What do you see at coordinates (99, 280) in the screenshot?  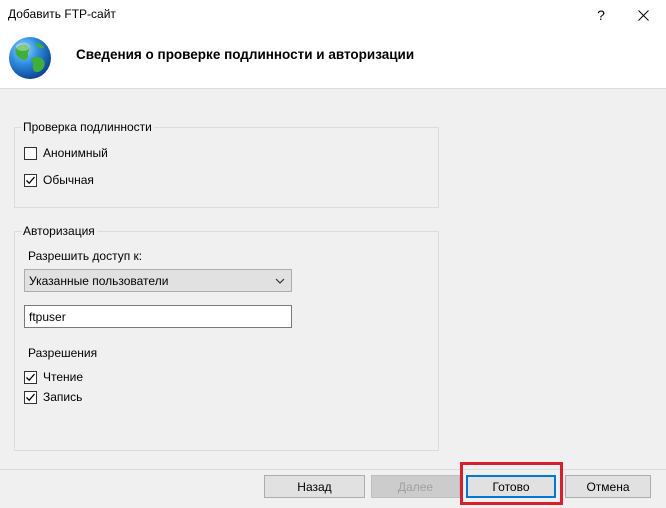 I see `allow-access-value: Указанные пользователи` at bounding box center [99, 280].